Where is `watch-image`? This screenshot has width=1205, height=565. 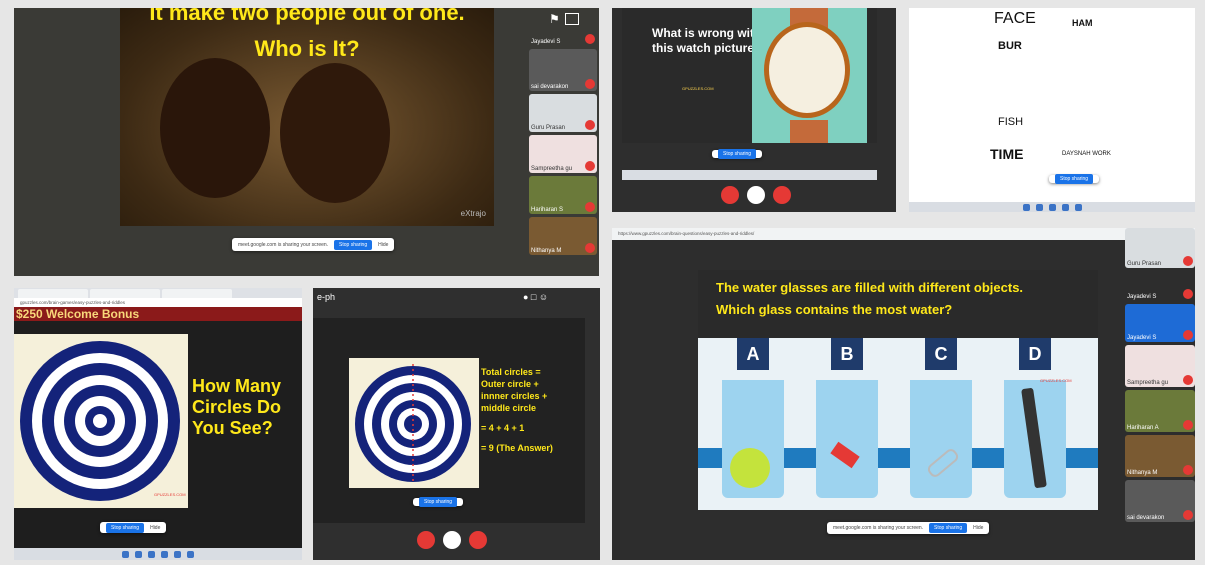
watch-image is located at coordinates (809, 75).